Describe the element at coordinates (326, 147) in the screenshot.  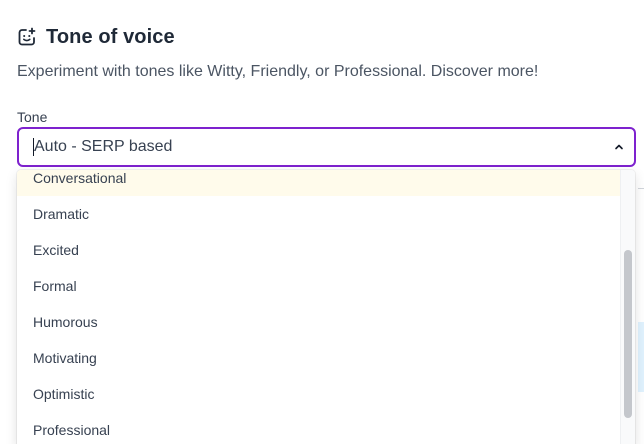
I see `tone-select: Auto - SERP based` at that location.